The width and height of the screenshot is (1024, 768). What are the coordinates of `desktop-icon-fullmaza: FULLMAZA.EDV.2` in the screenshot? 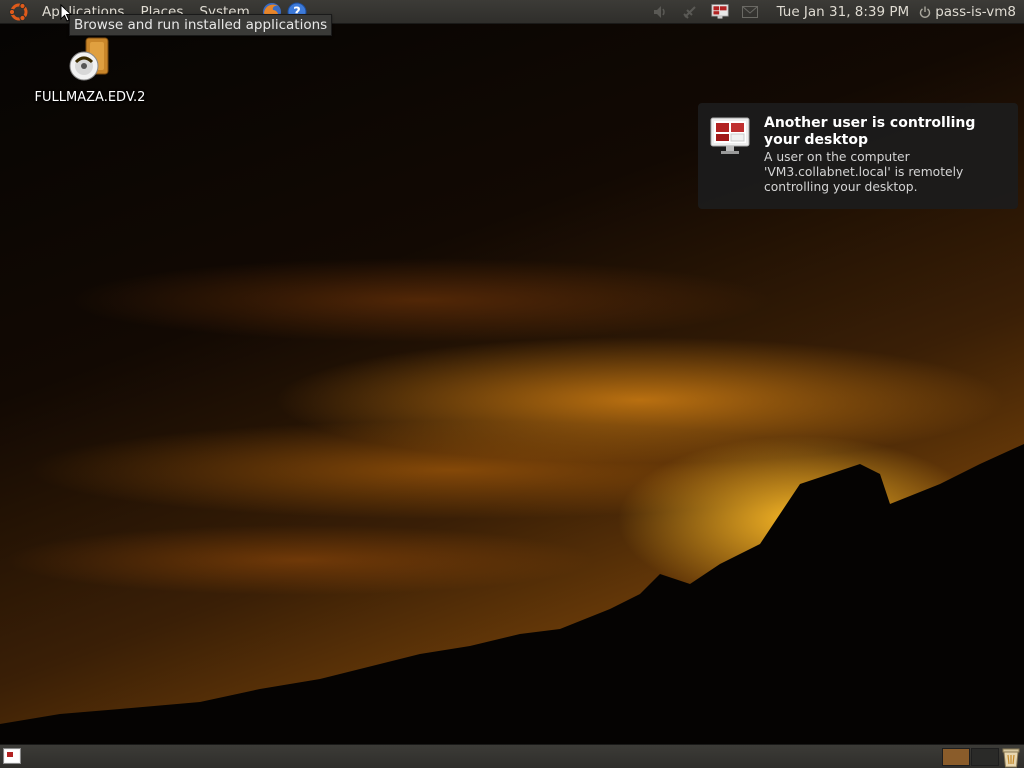 It's located at (90, 70).